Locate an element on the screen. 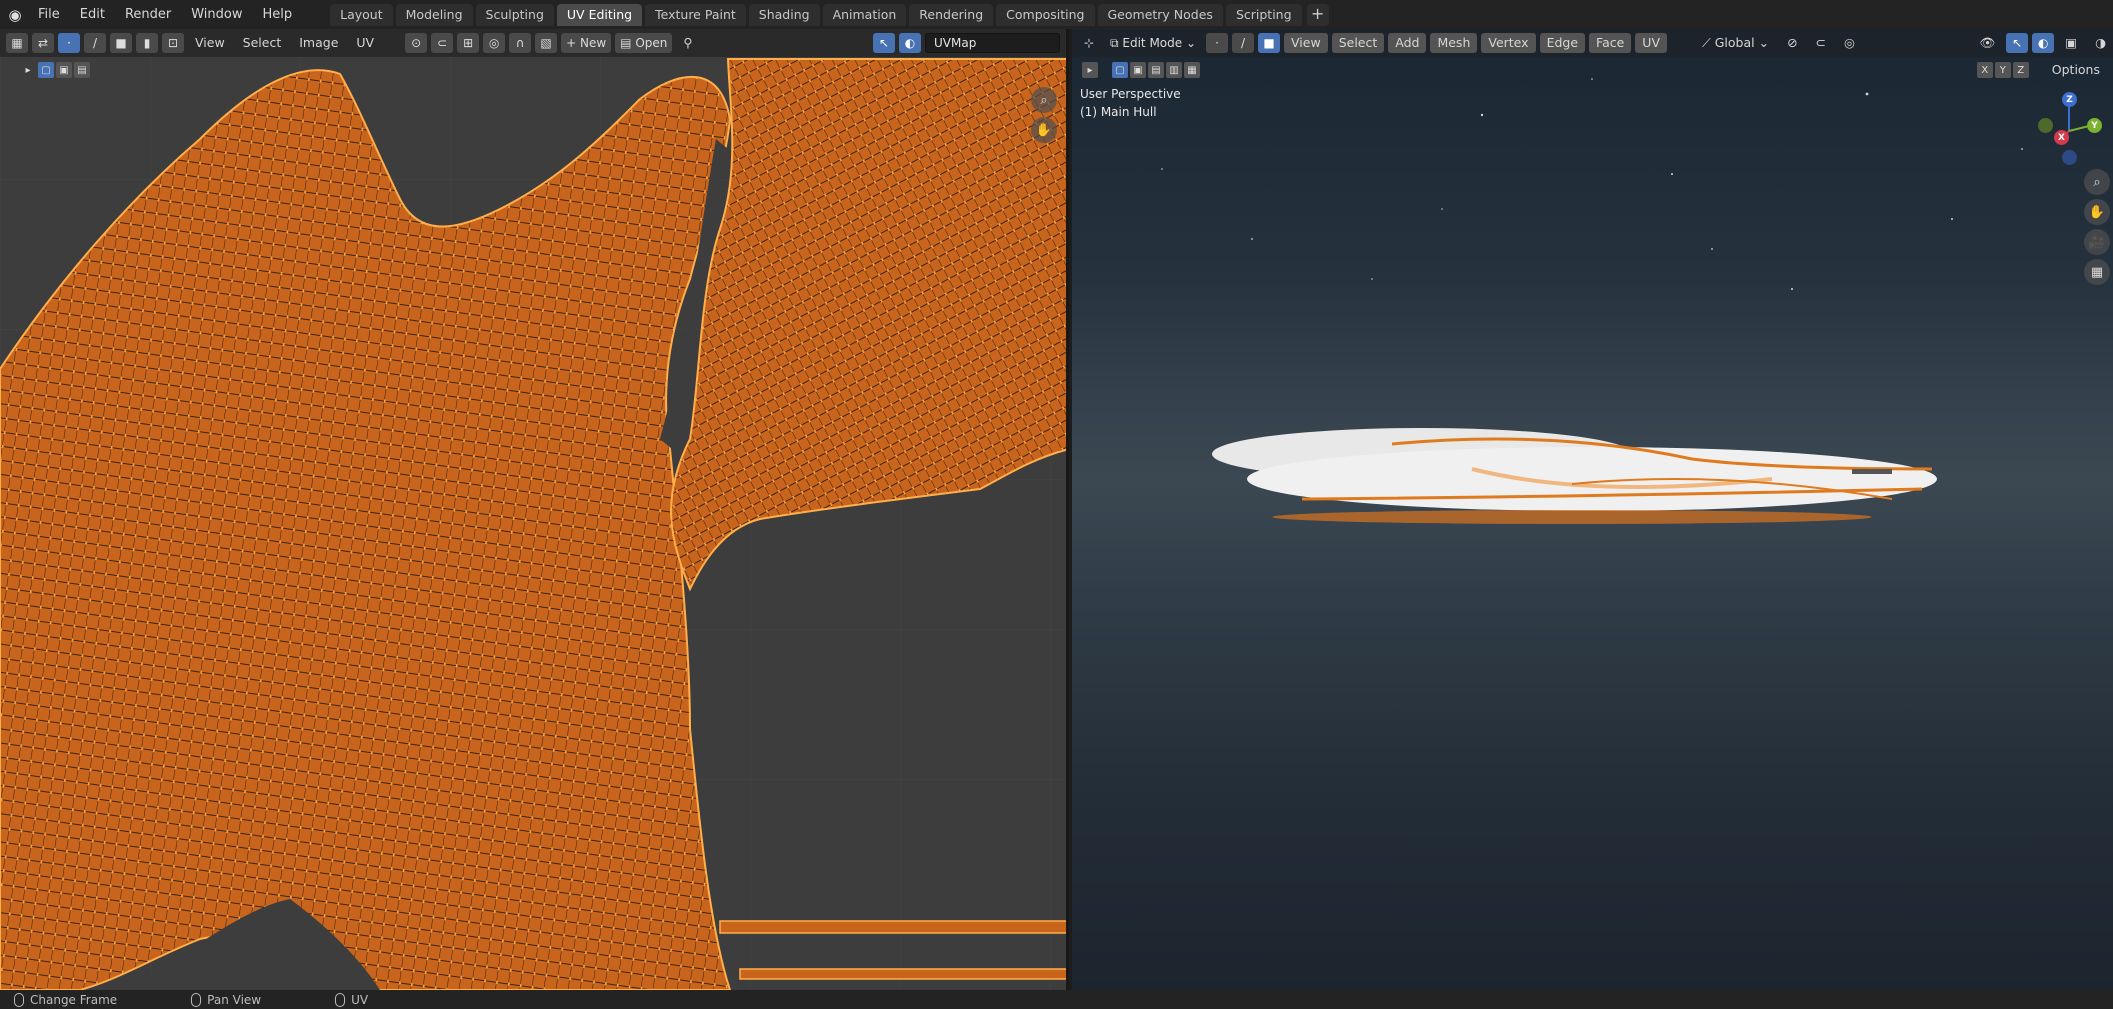 The width and height of the screenshot is (2113, 1009). select-extend-icon: ▣ is located at coordinates (1138, 70).